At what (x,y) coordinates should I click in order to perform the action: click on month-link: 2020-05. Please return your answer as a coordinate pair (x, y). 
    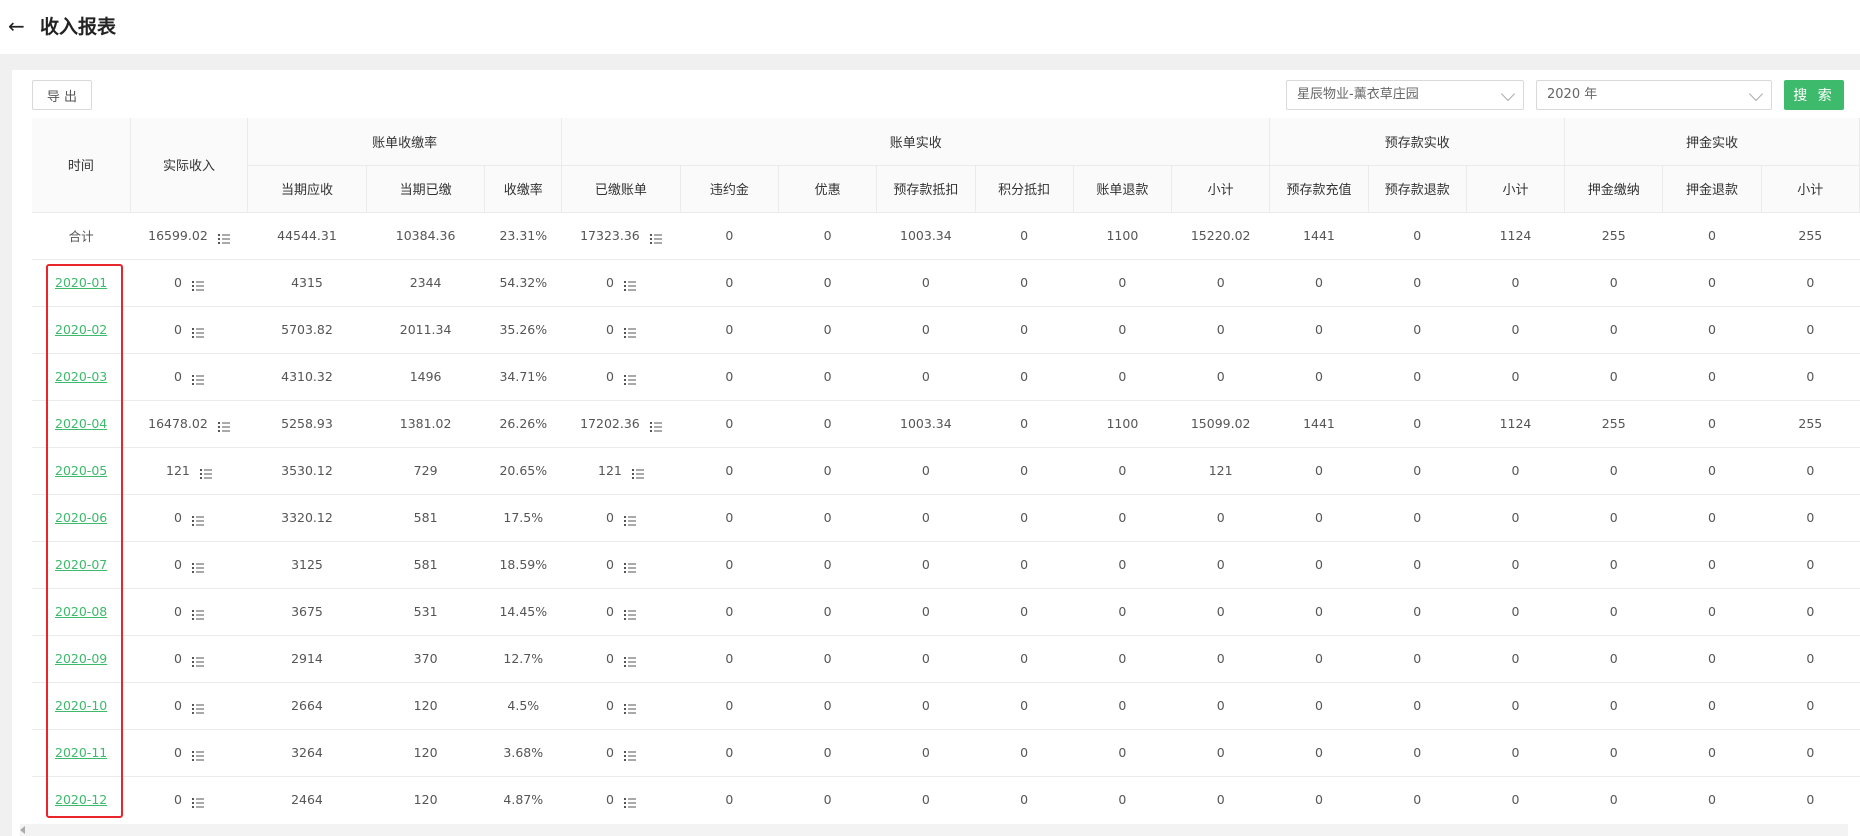
    Looking at the image, I should click on (81, 470).